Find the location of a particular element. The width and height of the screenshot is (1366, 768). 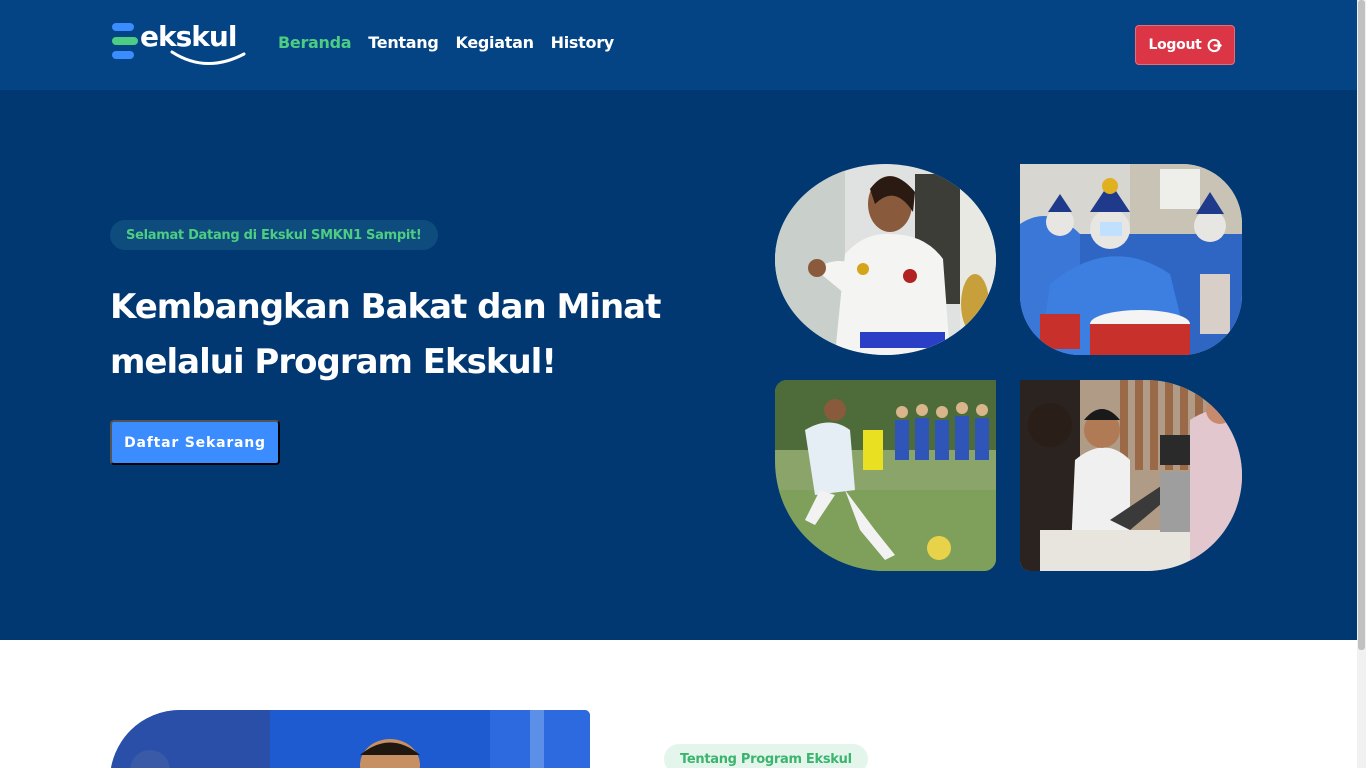

computer-lab-photo is located at coordinates (1131, 475).